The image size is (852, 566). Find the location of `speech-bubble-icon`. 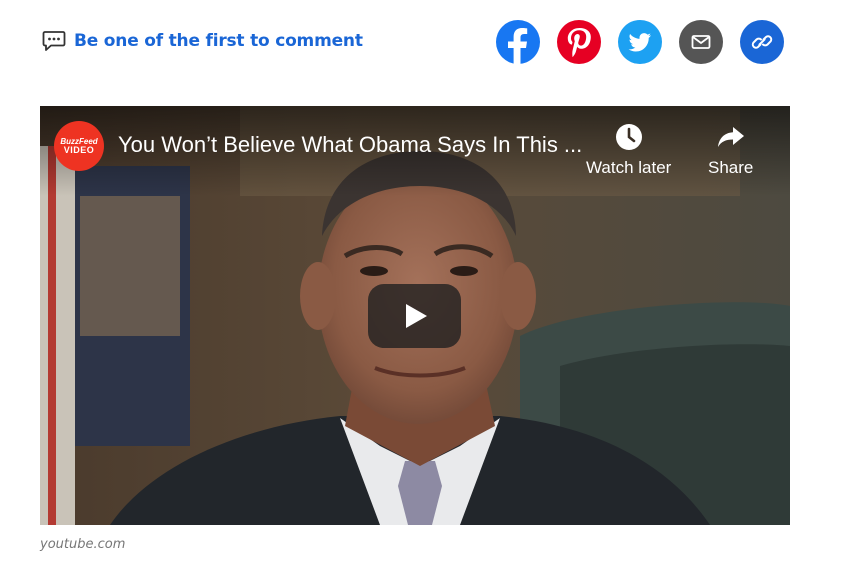

speech-bubble-icon is located at coordinates (54, 41).